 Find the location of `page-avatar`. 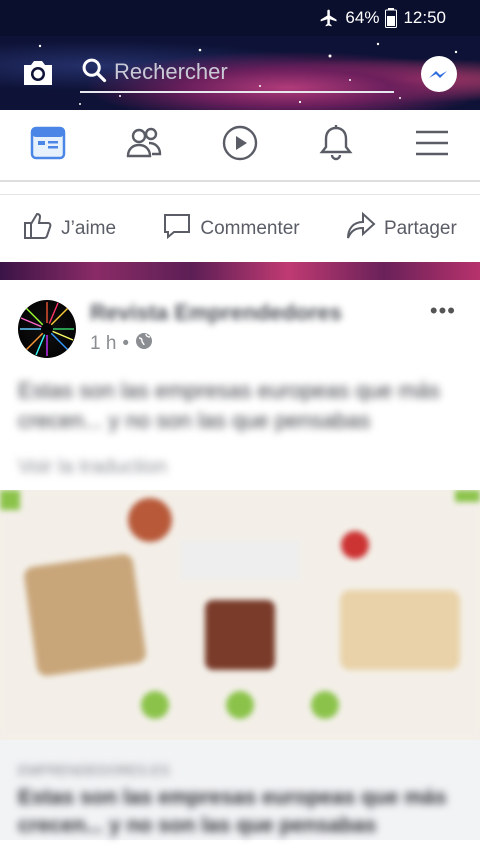

page-avatar is located at coordinates (47, 329).